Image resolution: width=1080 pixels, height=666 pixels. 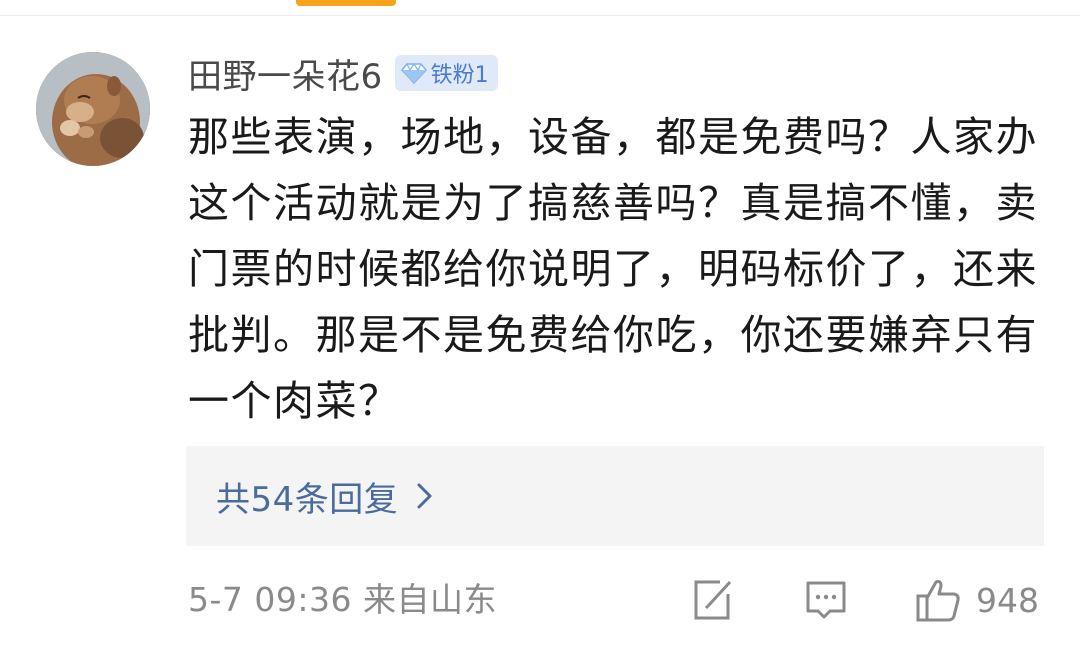 What do you see at coordinates (540, 15) in the screenshot?
I see `divider` at bounding box center [540, 15].